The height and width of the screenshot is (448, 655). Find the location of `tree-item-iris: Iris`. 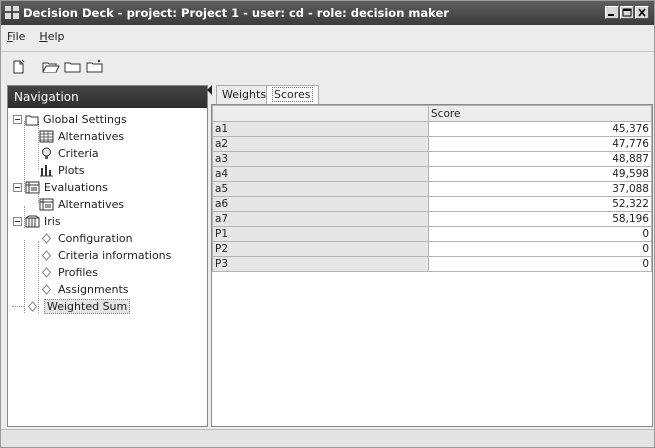

tree-item-iris: Iris is located at coordinates (37, 221).